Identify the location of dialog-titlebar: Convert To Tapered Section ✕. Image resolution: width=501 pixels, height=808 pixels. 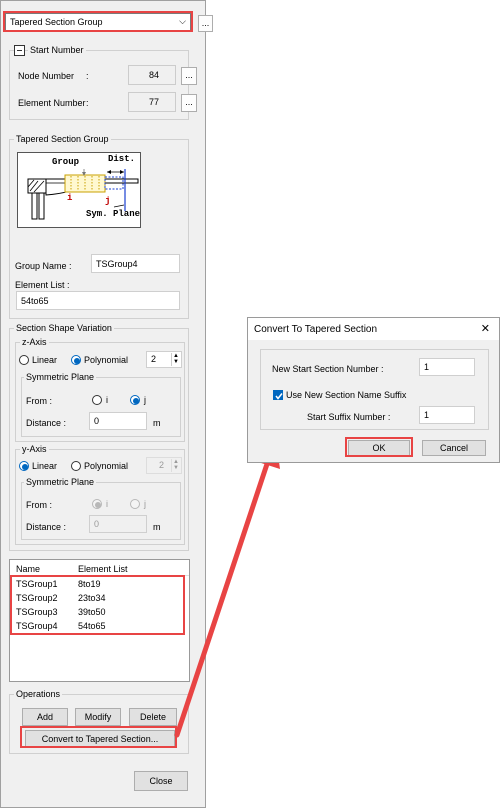
(373, 329).